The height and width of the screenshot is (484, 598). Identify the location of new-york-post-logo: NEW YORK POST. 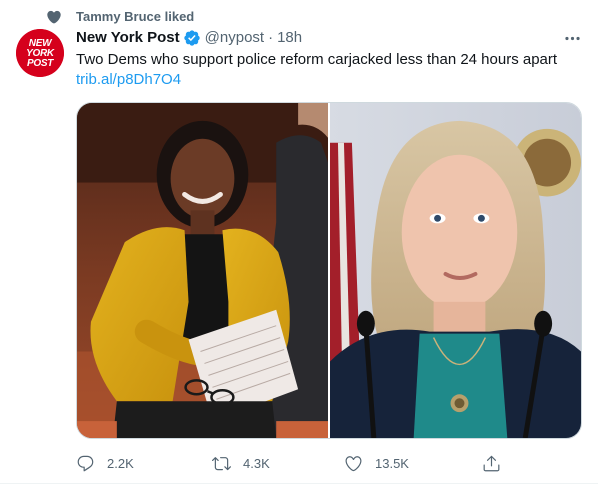
(40, 53).